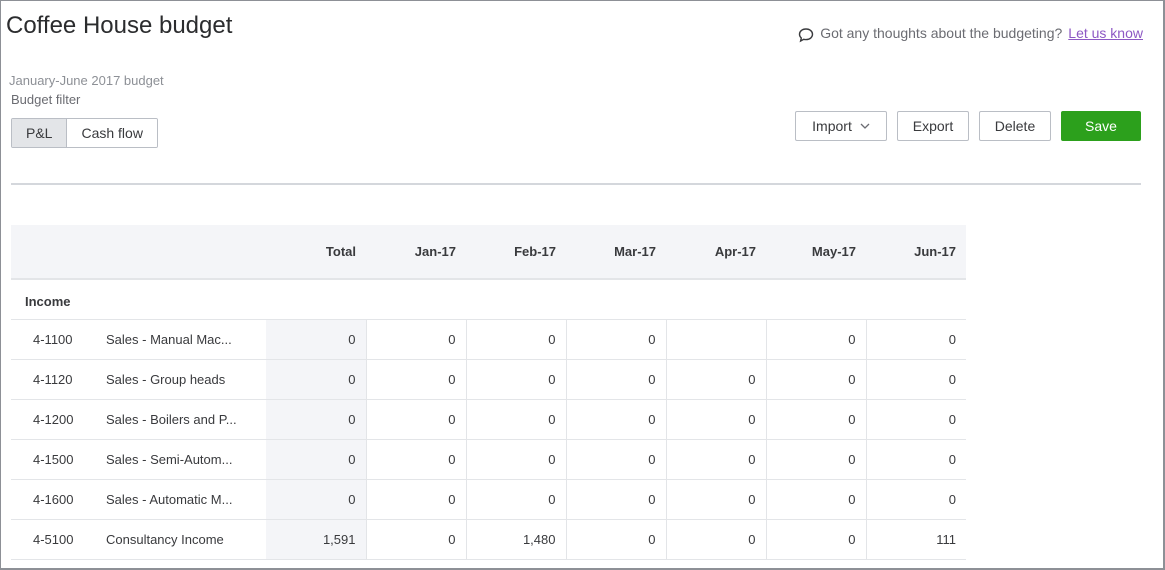 This screenshot has width=1165, height=570. What do you see at coordinates (941, 33) in the screenshot?
I see `feedback-text: Got any thoughts about the budgeting?` at bounding box center [941, 33].